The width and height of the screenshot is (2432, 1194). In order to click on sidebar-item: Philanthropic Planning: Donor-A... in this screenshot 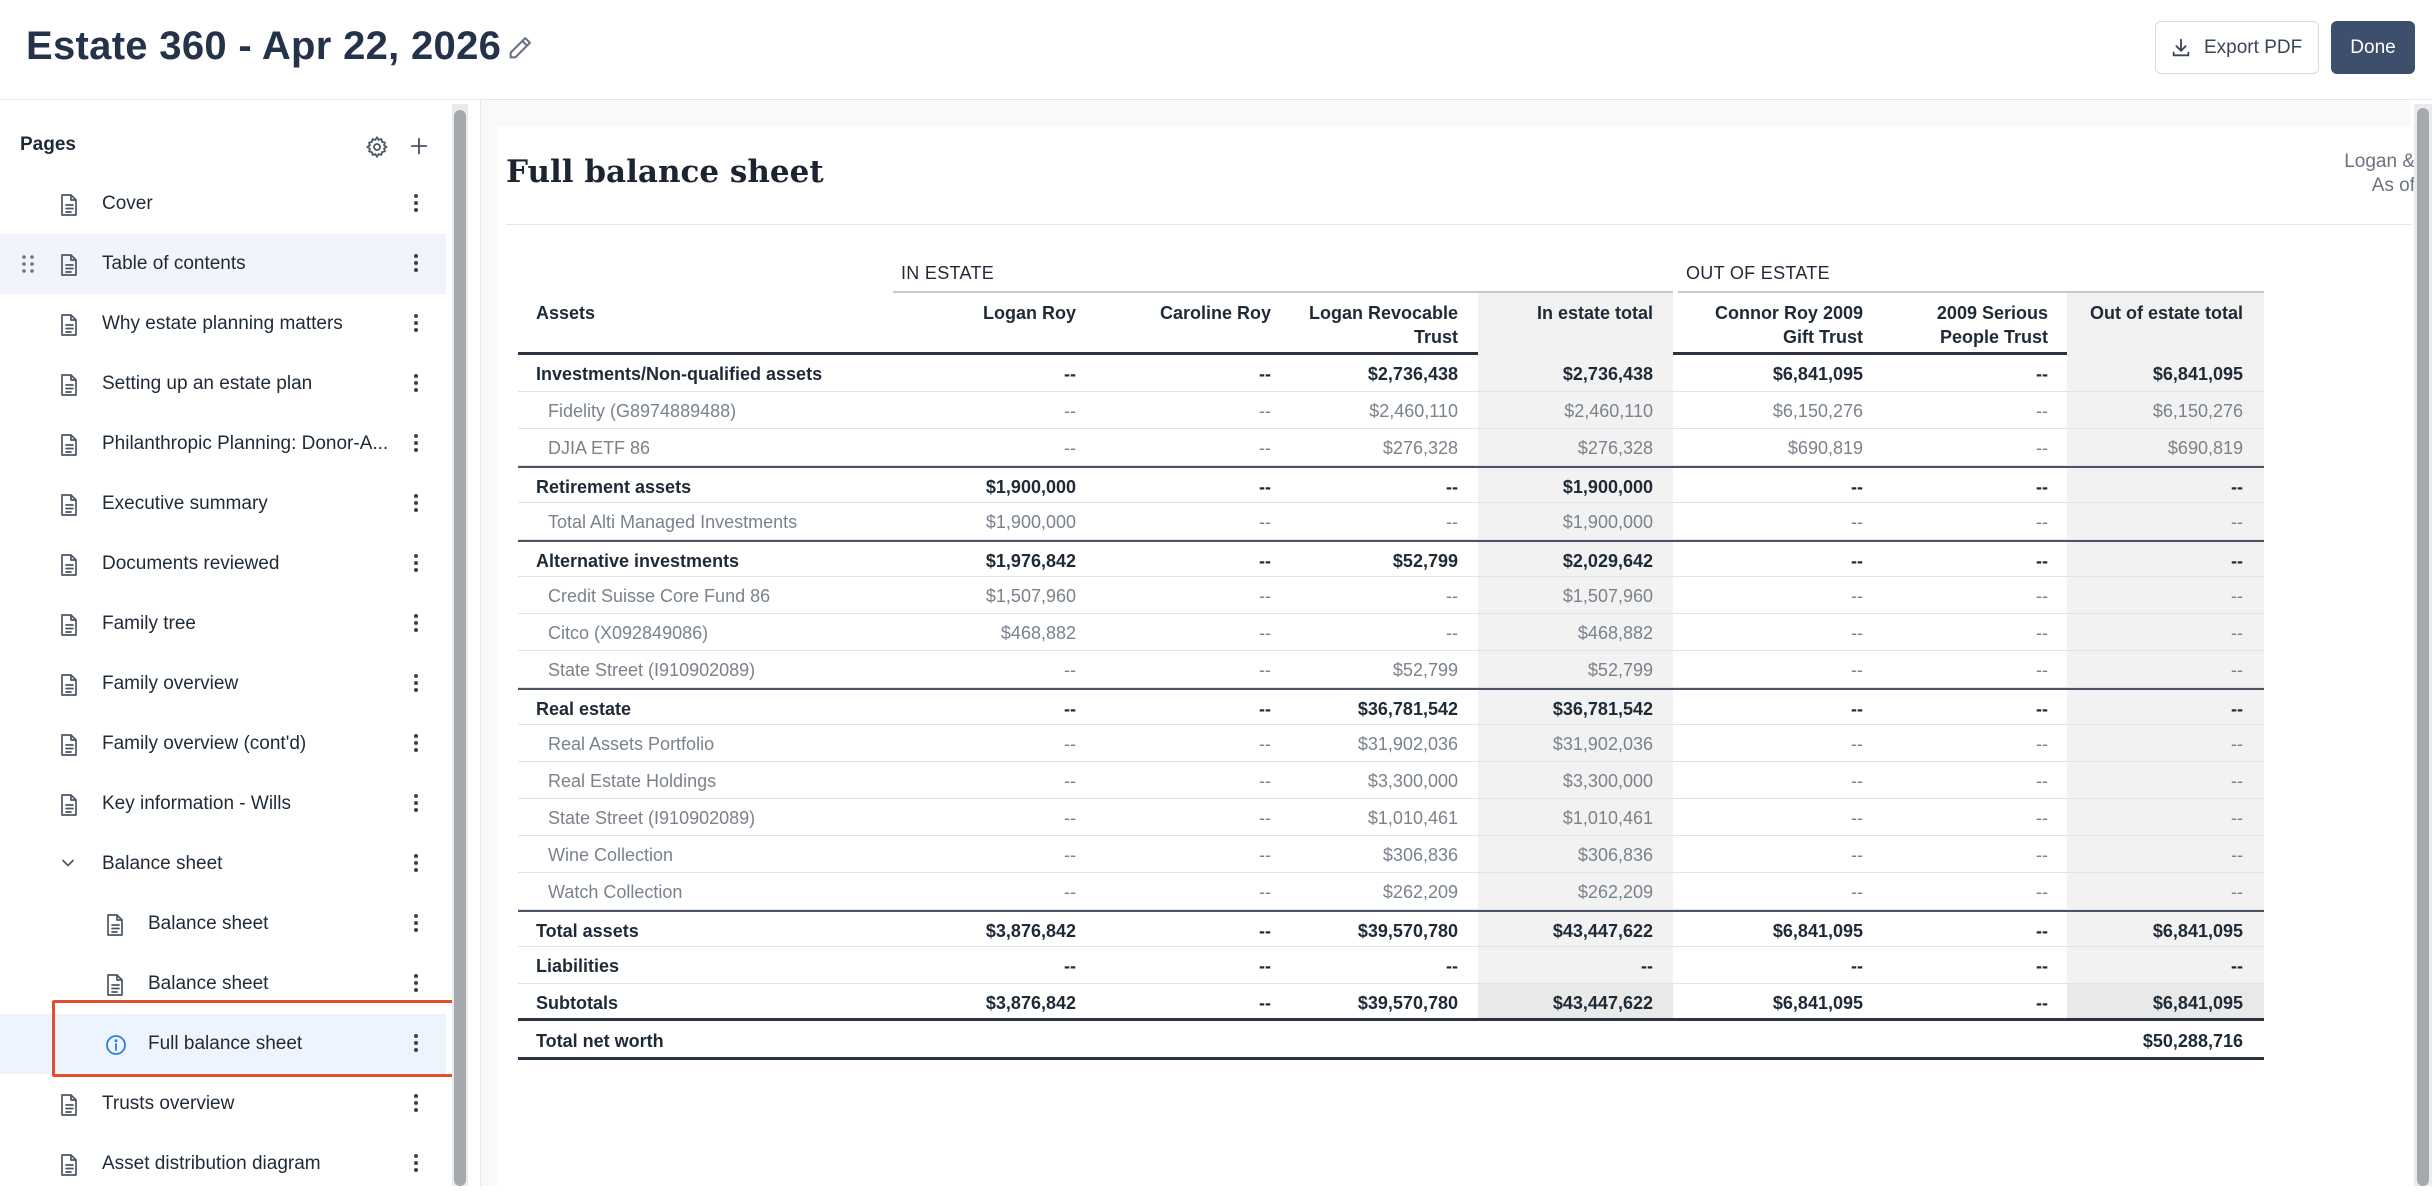, I will do `click(223, 444)`.